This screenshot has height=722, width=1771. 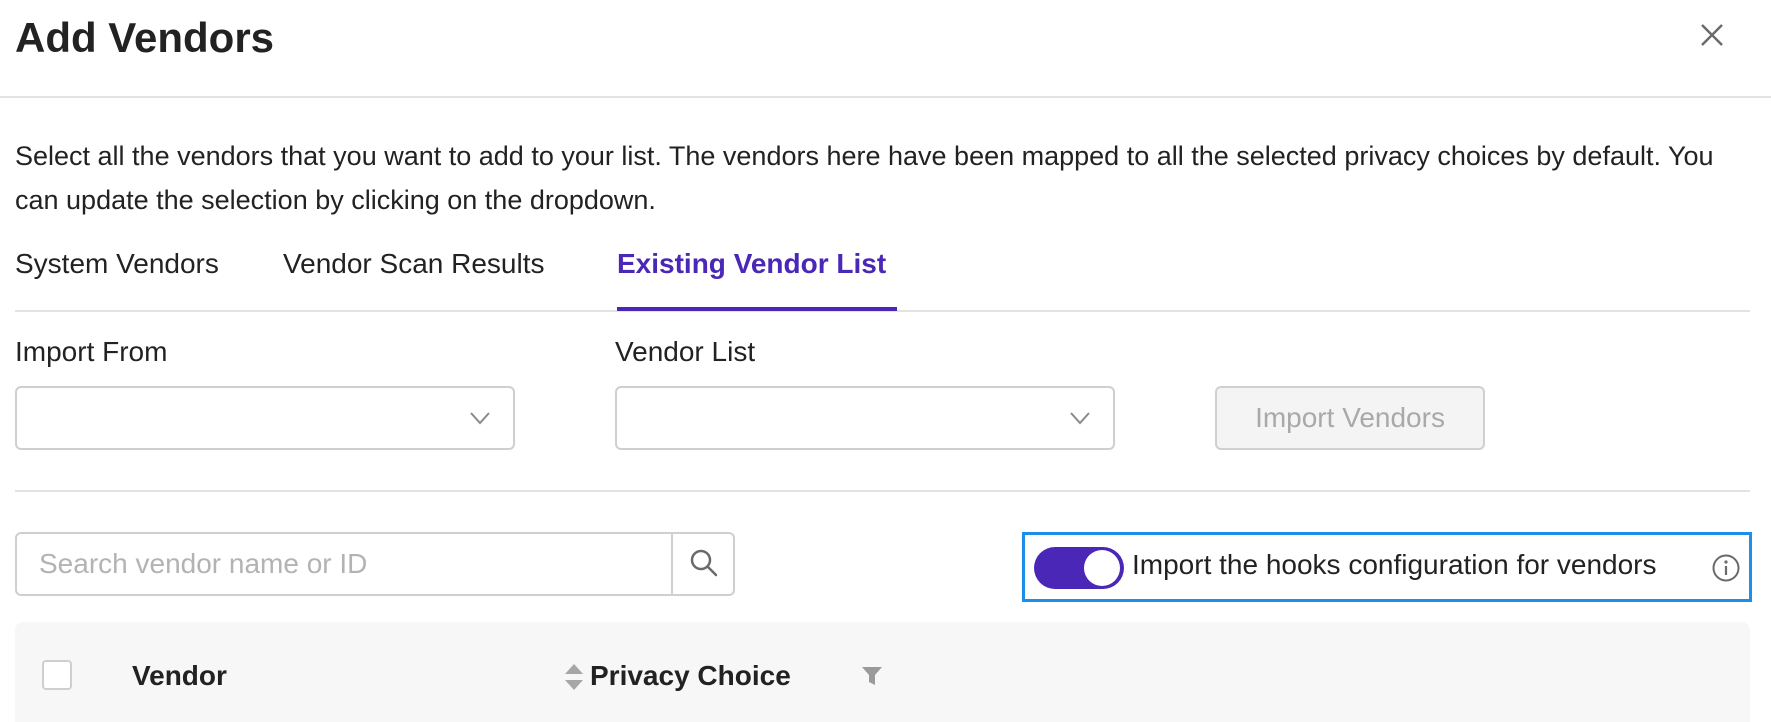 I want to click on hooks-config-toggle, so click(x=1079, y=568).